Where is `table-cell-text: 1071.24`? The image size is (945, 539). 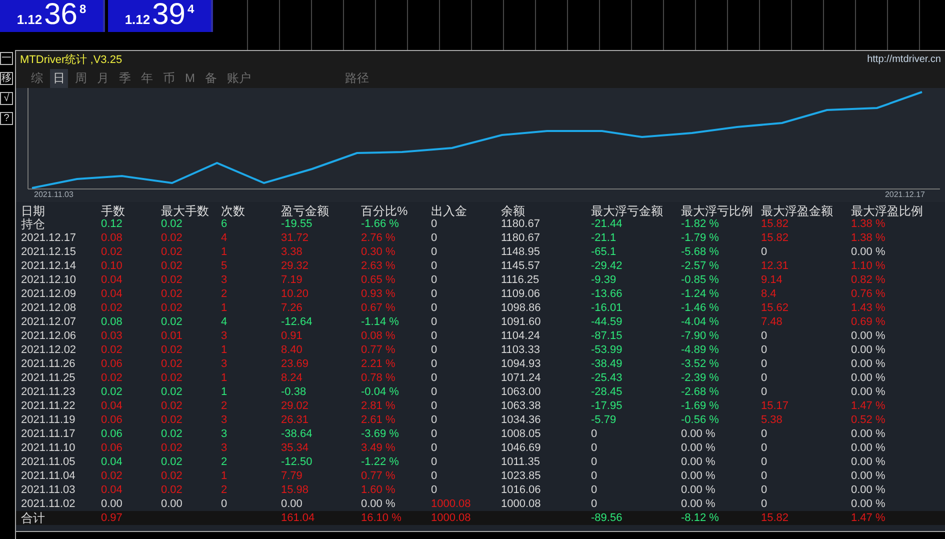 table-cell-text: 1071.24 is located at coordinates (521, 377).